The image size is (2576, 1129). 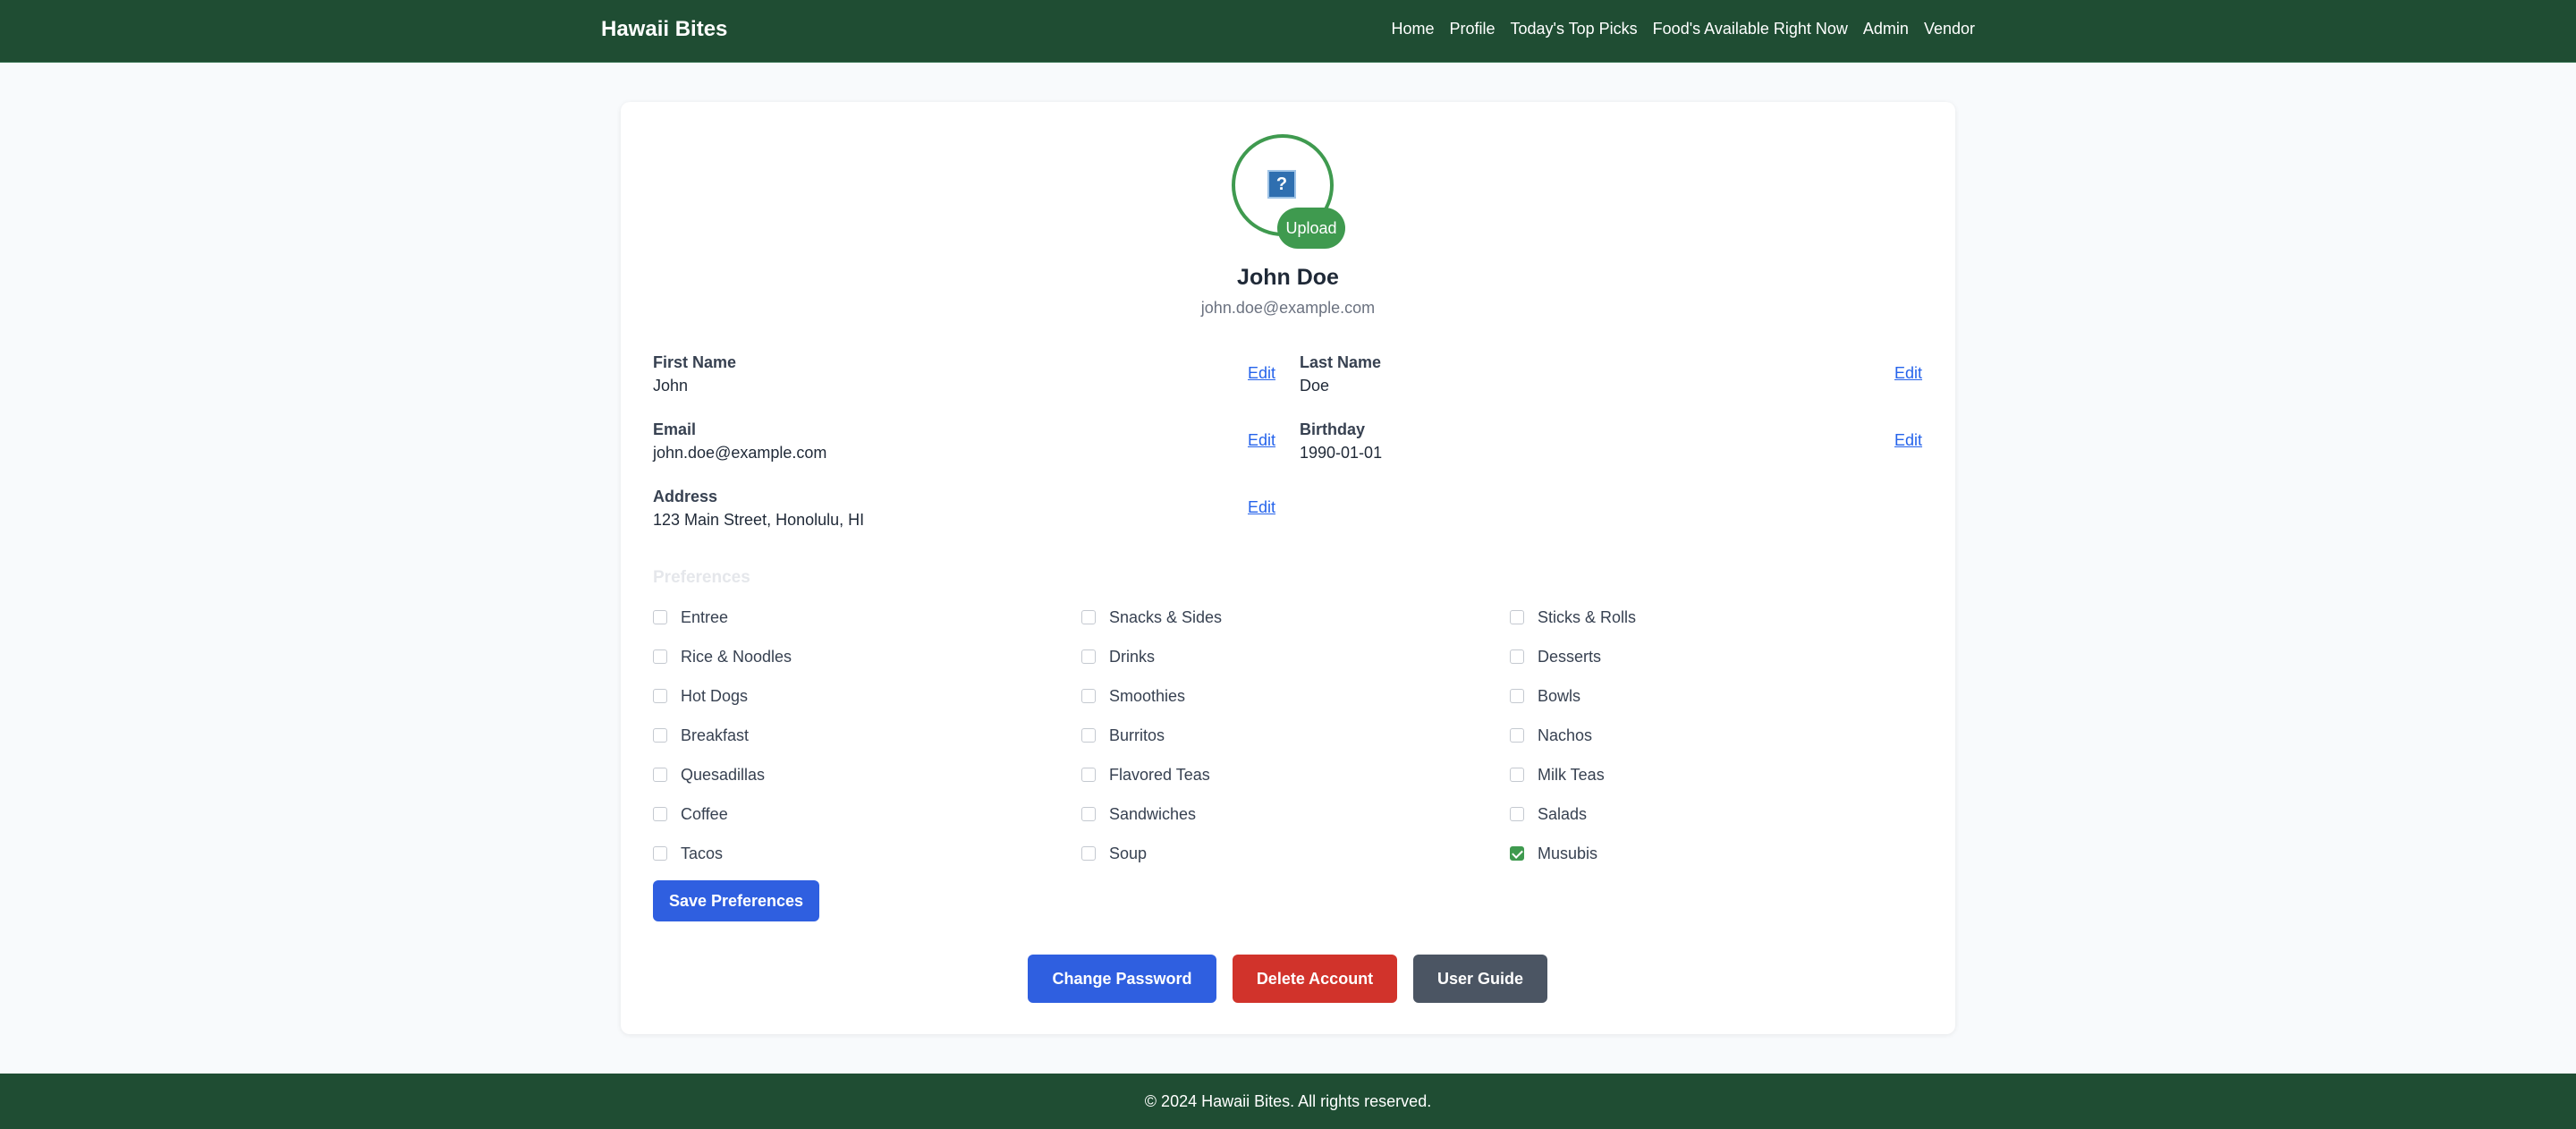 I want to click on pref-burritos: Burritos, so click(x=1123, y=736).